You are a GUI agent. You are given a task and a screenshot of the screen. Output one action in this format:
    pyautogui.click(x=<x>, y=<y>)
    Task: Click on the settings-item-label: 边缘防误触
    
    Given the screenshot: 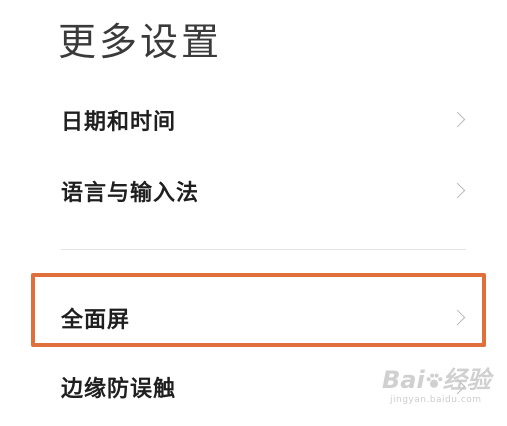 What is the action you would take?
    pyautogui.click(x=119, y=389)
    